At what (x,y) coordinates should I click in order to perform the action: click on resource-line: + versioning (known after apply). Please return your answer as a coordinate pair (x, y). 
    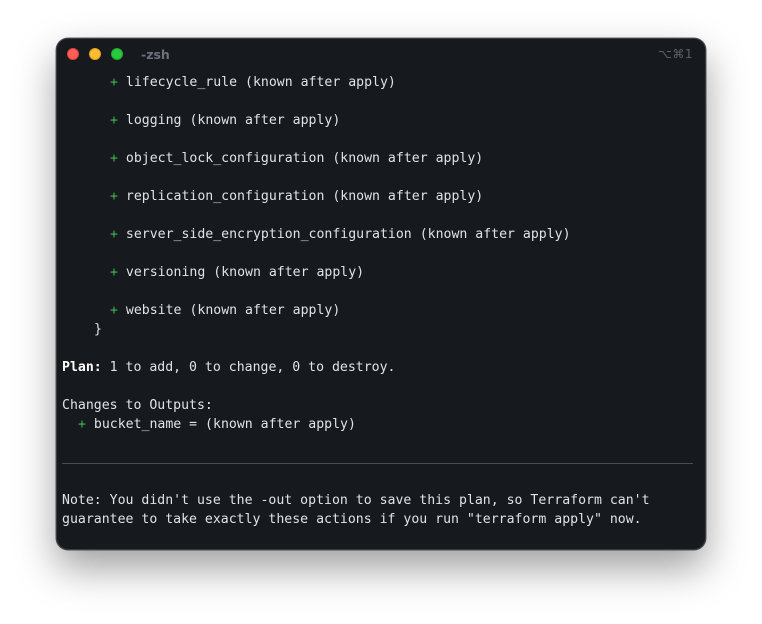
    Looking at the image, I should click on (237, 272).